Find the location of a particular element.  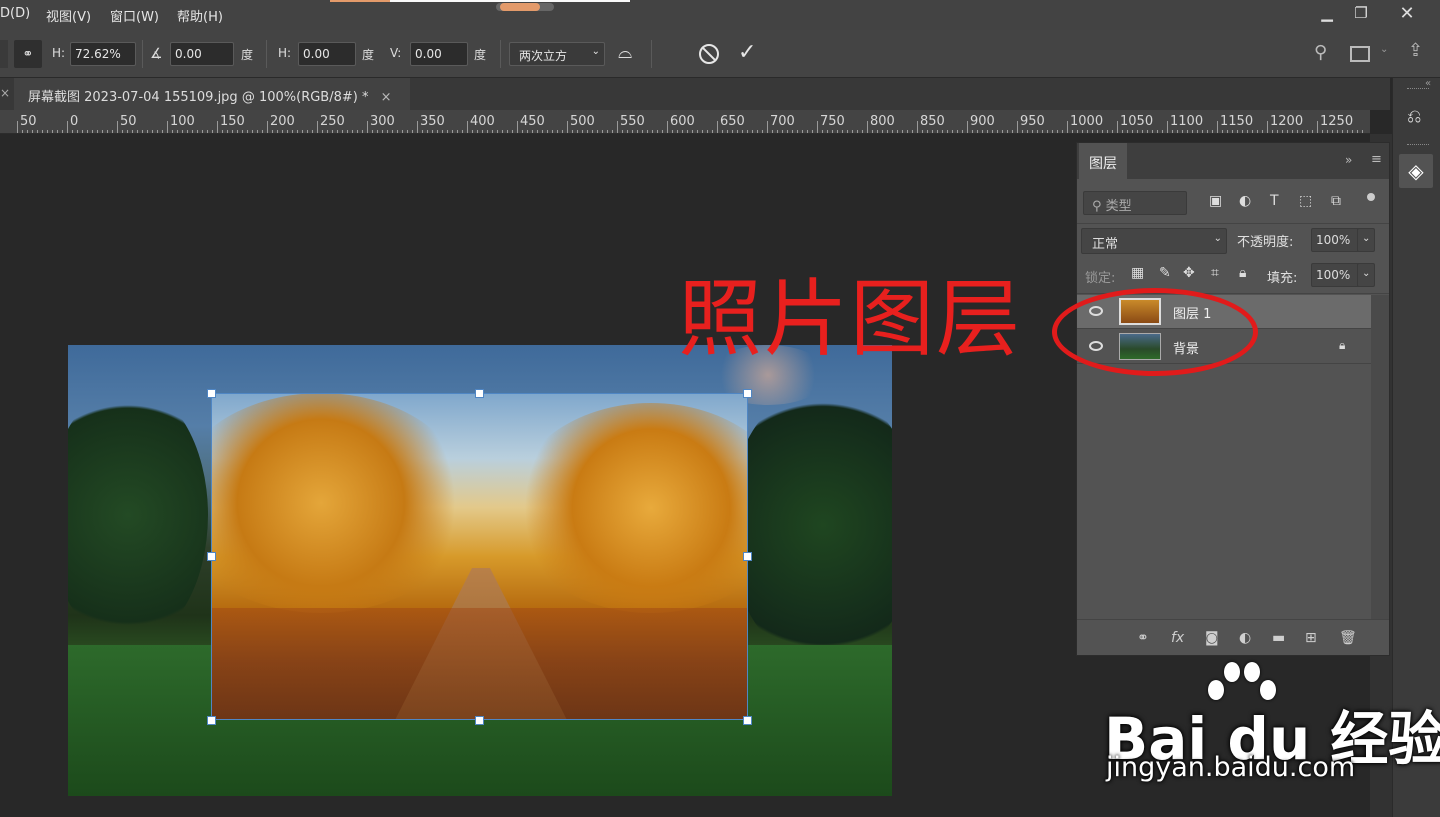

menu-item-view: 视图(V) is located at coordinates (68, 15).